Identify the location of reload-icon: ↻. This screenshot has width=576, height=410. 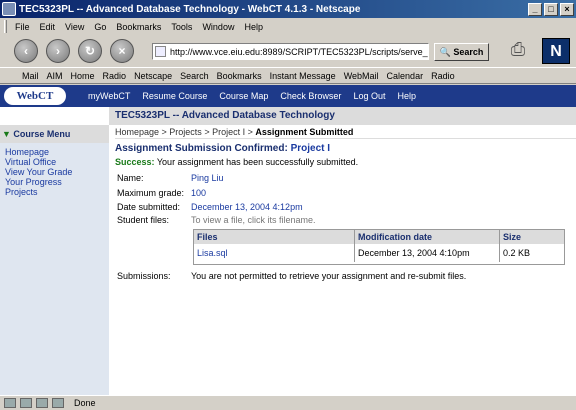
(90, 51).